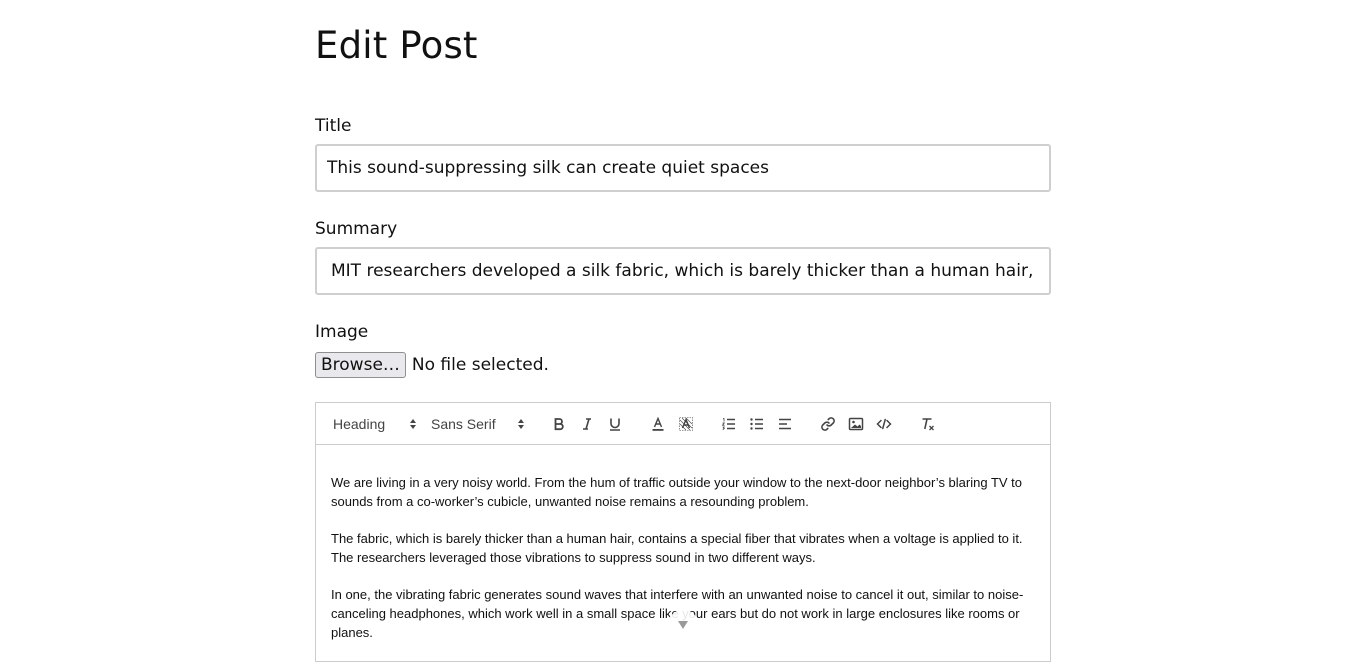  I want to click on highlight-button, so click(686, 424).